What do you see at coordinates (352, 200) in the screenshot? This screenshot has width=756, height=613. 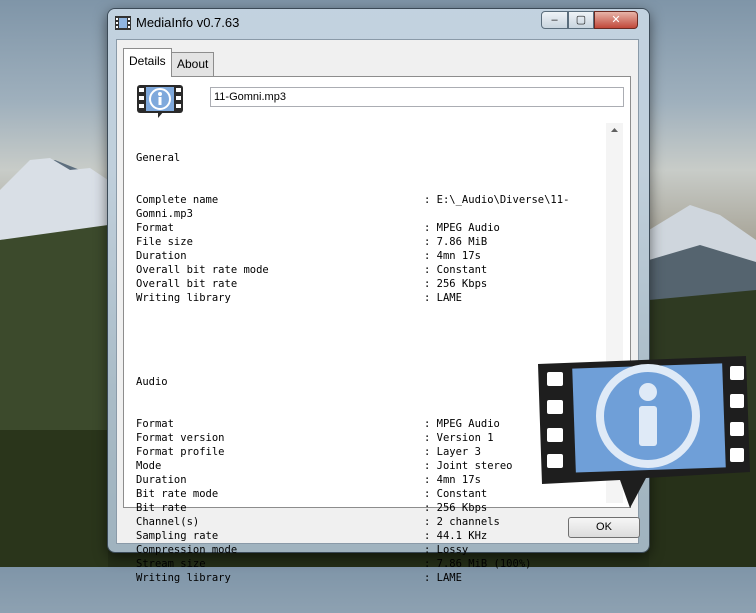 I see `general-info-row: Complete name : E:\_Audio\Diverse\11-` at bounding box center [352, 200].